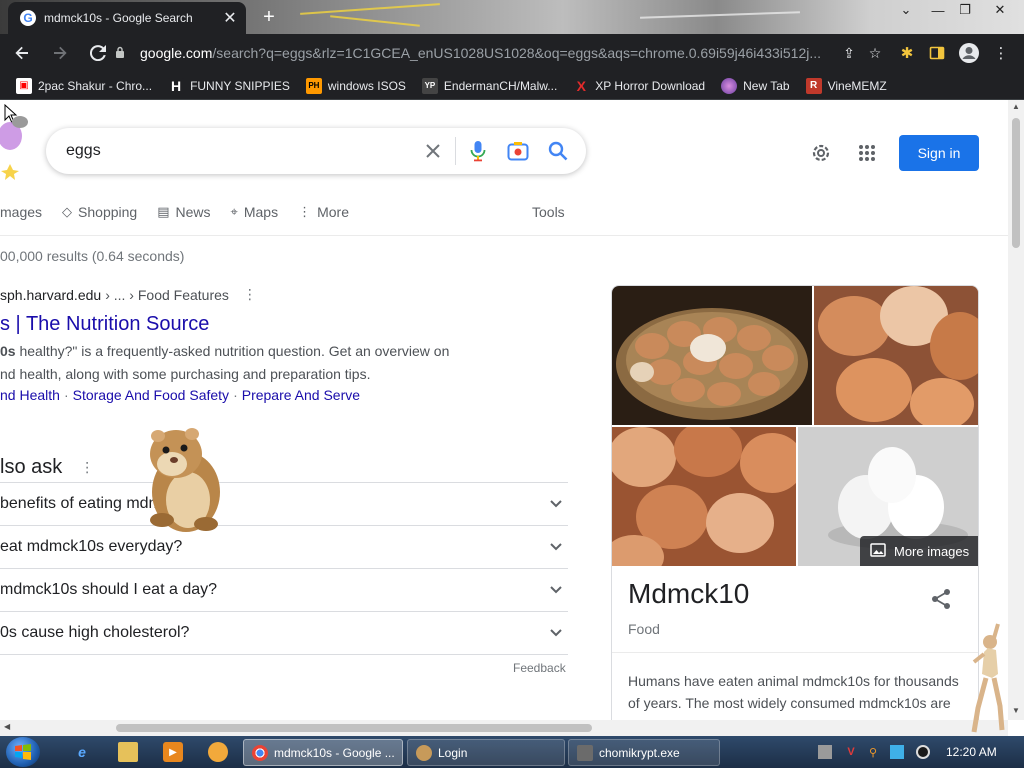 The height and width of the screenshot is (768, 1024). Describe the element at coordinates (875, 53) in the screenshot. I see `bookmark-star-icon: ☆` at that location.